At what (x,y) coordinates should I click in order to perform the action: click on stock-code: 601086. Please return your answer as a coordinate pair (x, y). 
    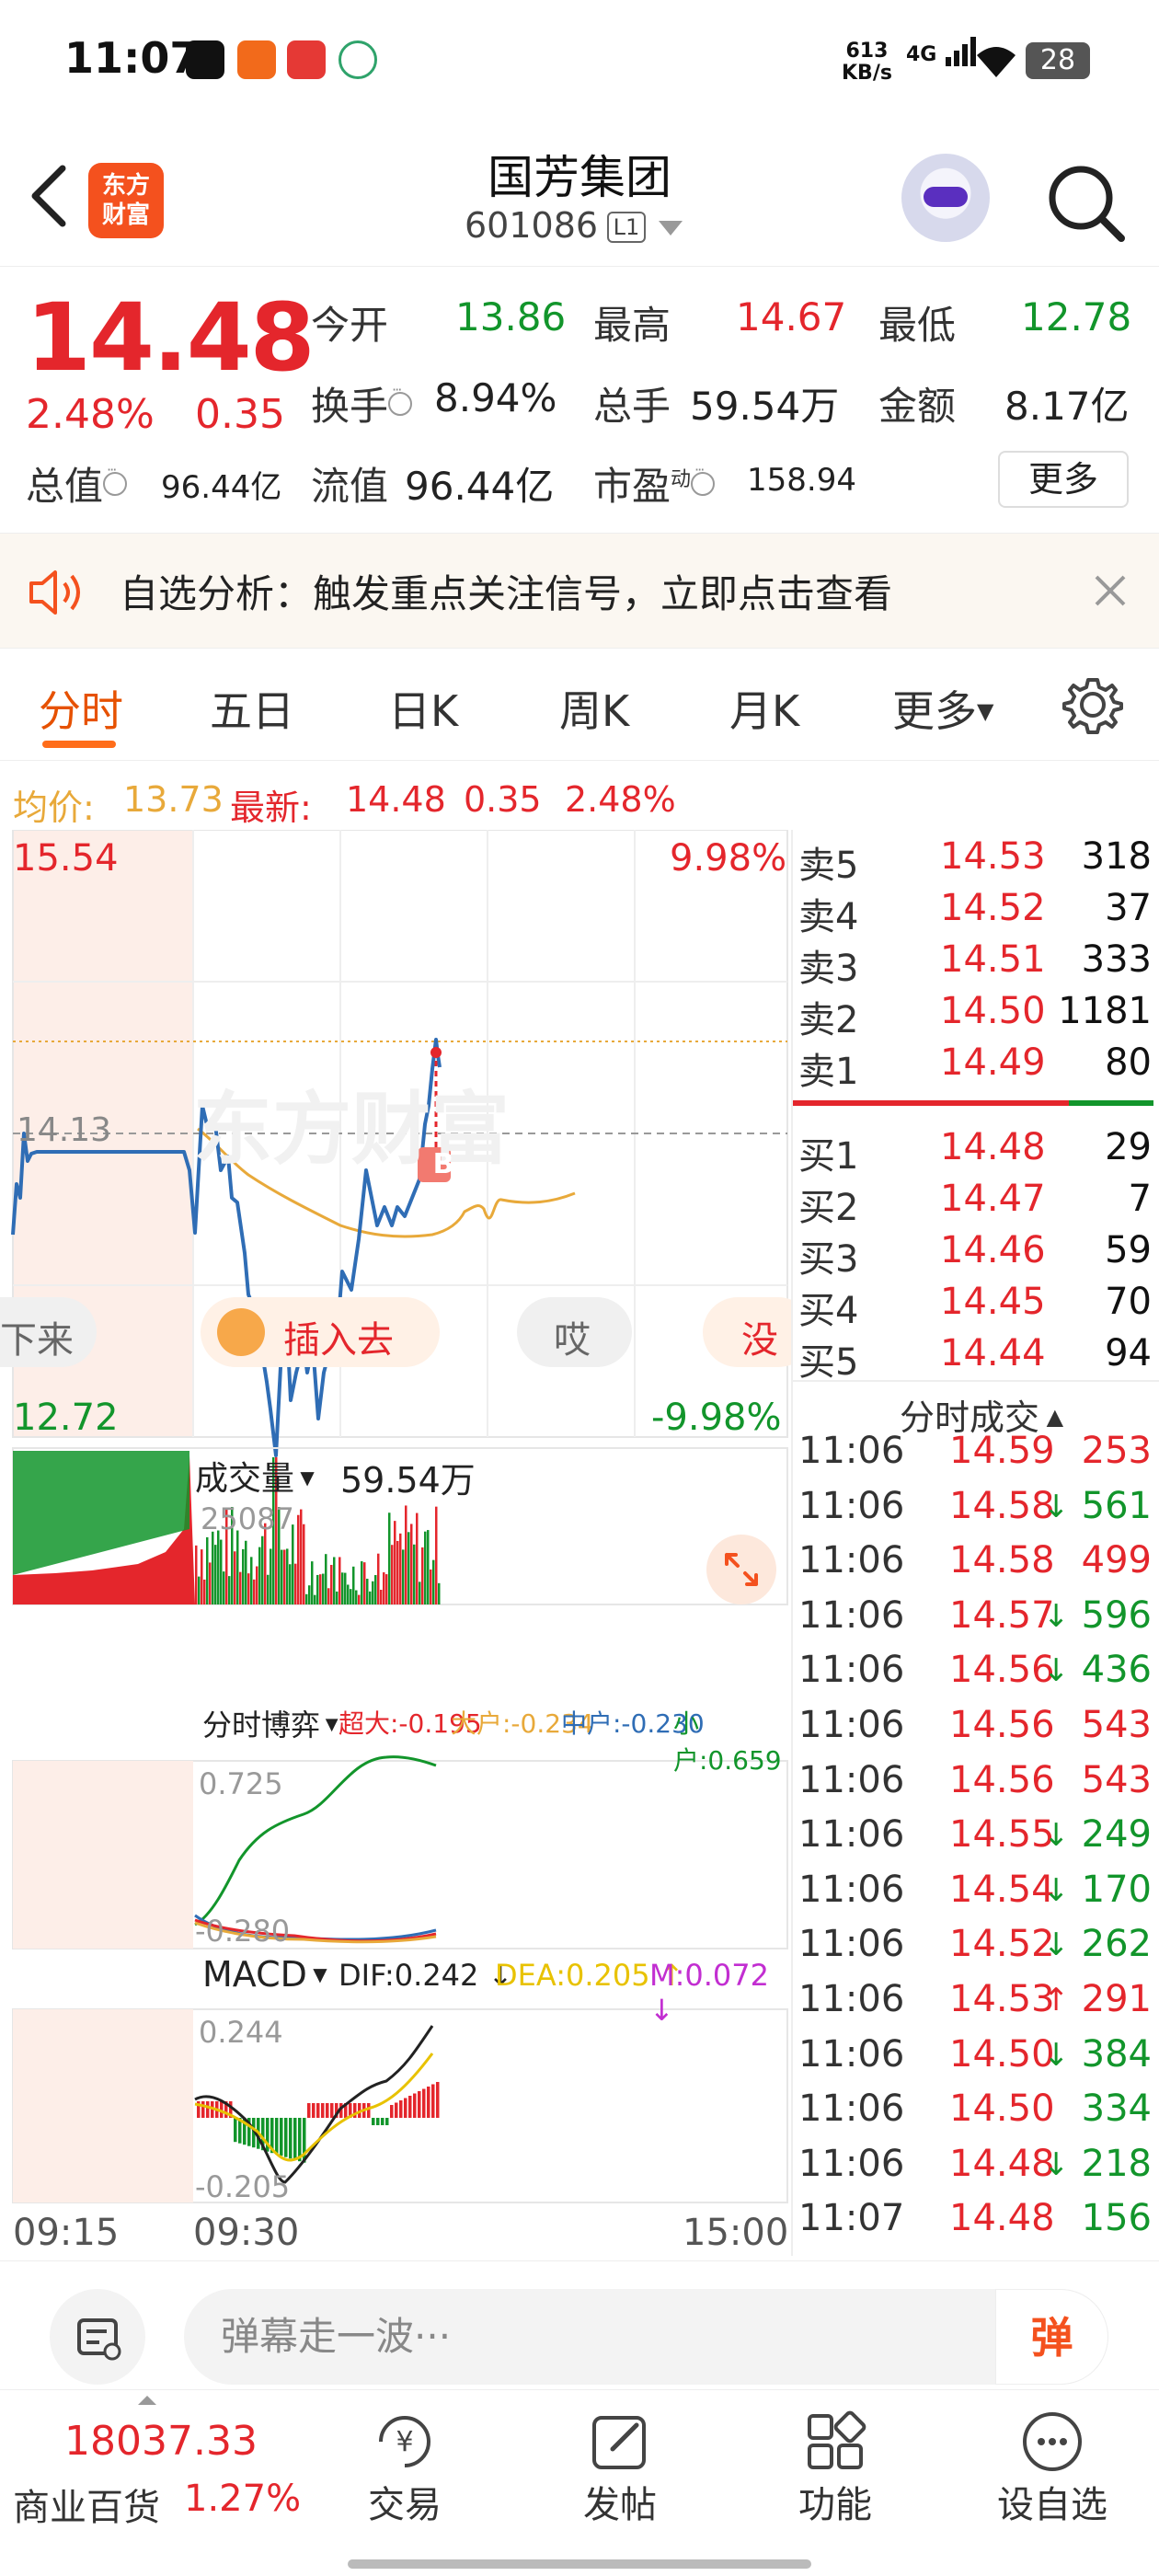
    Looking at the image, I should click on (531, 225).